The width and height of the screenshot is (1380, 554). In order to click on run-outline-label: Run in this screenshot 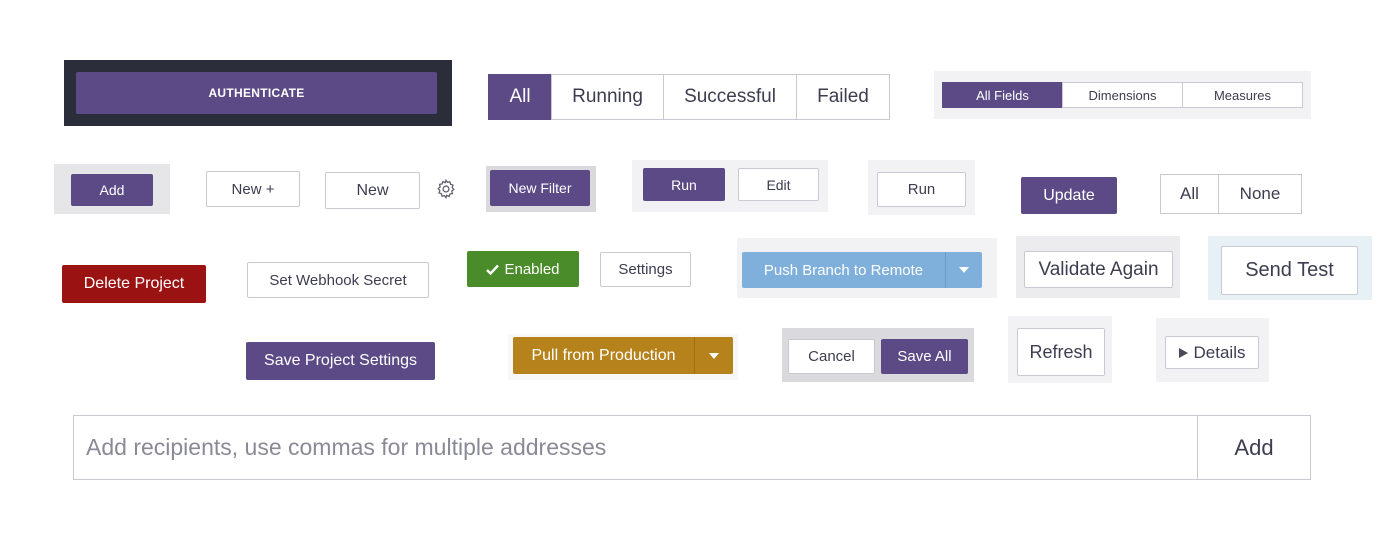, I will do `click(921, 189)`.